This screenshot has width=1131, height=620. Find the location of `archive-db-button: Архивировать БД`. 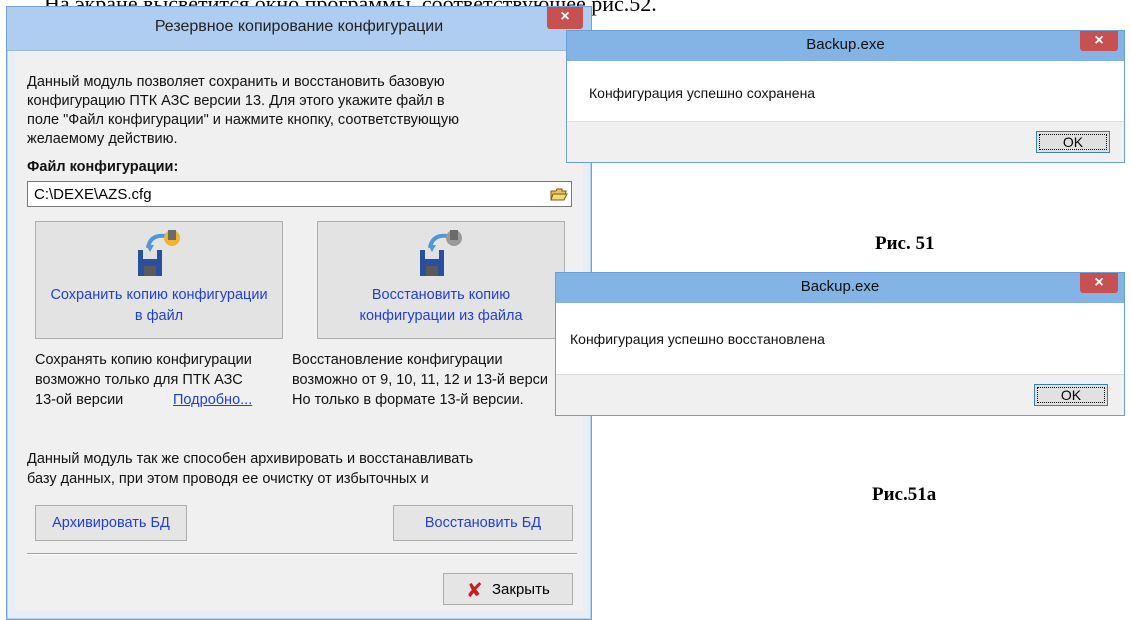

archive-db-button: Архивировать БД is located at coordinates (111, 523).